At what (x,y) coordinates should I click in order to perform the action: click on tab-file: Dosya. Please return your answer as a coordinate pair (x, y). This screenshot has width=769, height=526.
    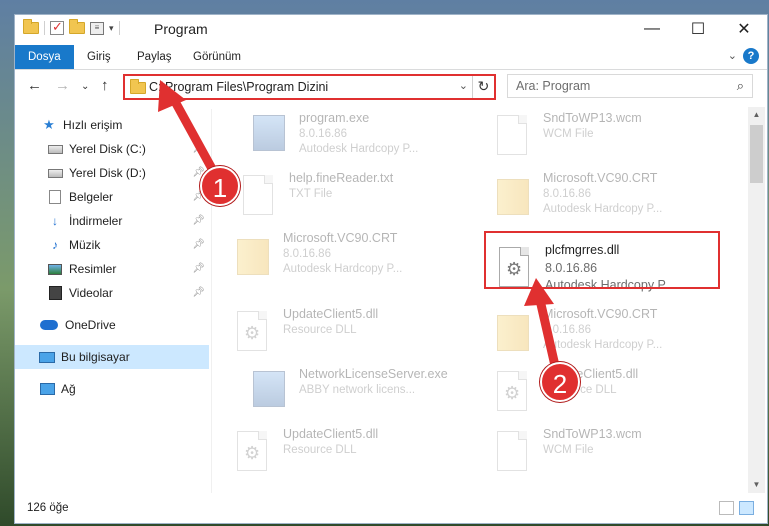
    Looking at the image, I should click on (44, 57).